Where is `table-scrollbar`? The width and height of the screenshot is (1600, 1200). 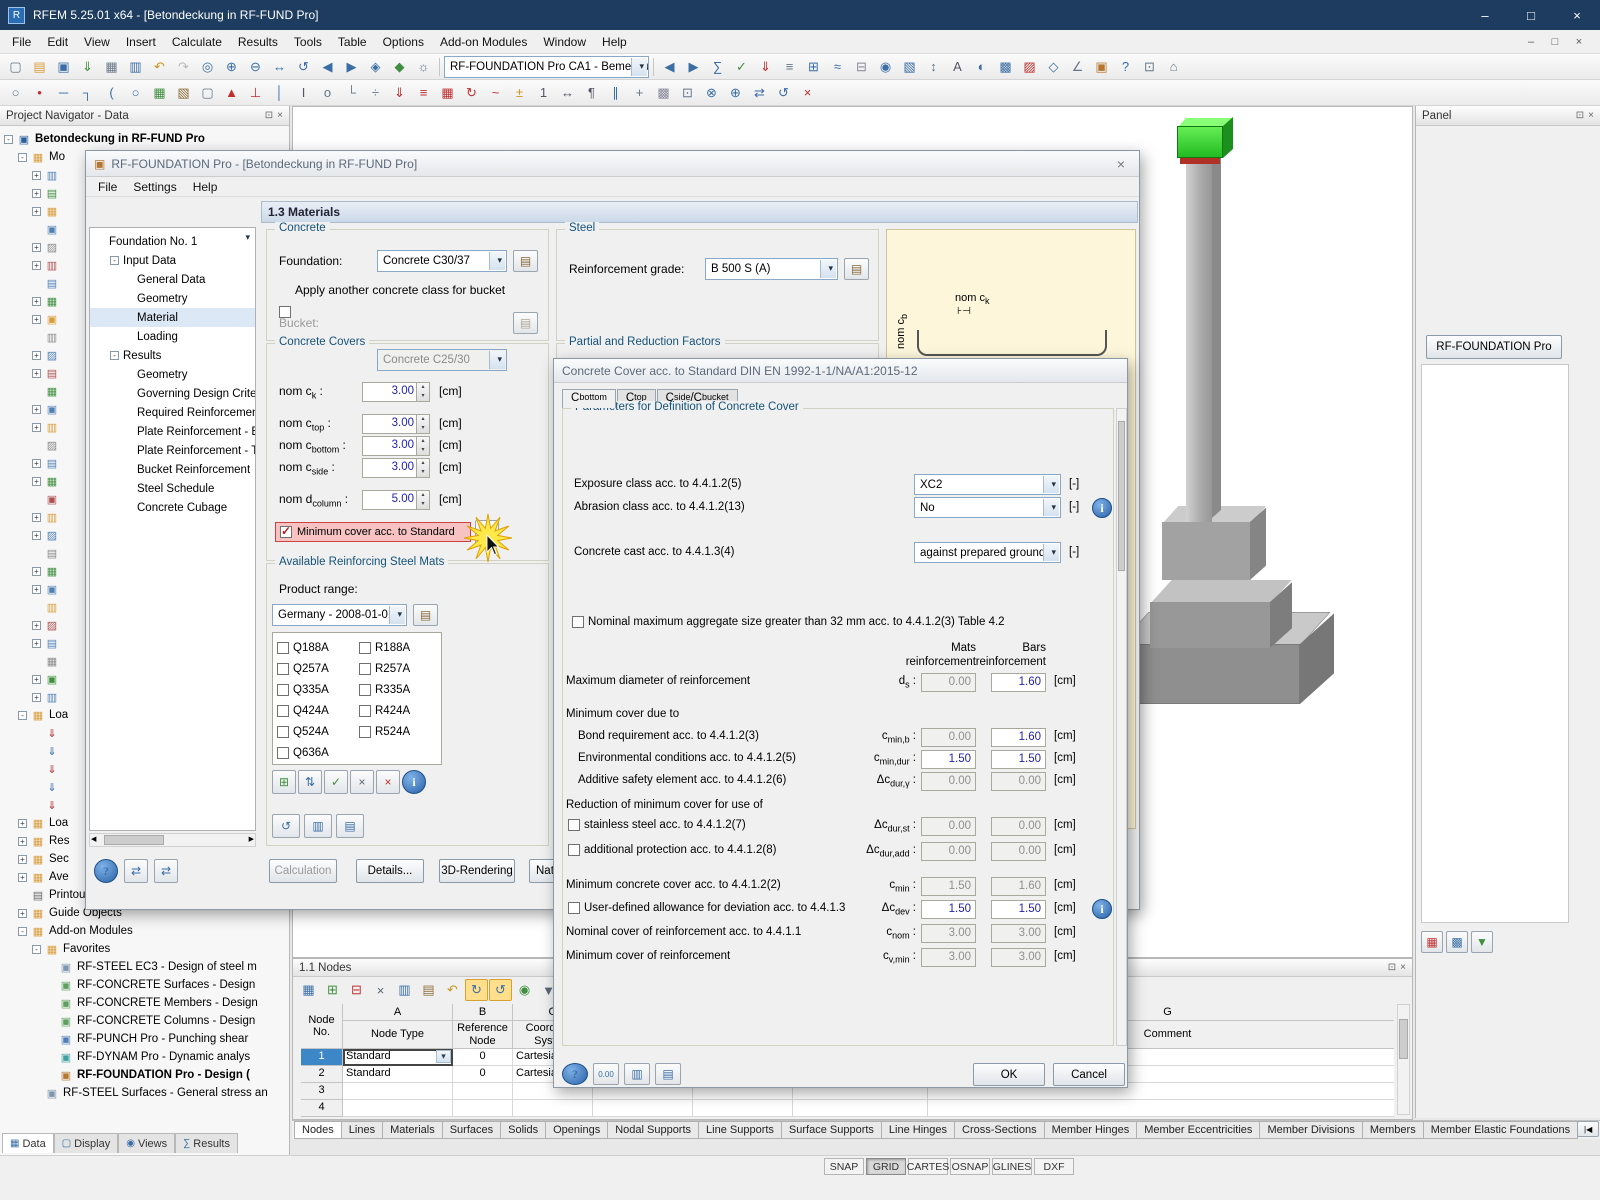
table-scrollbar is located at coordinates (1403, 1059).